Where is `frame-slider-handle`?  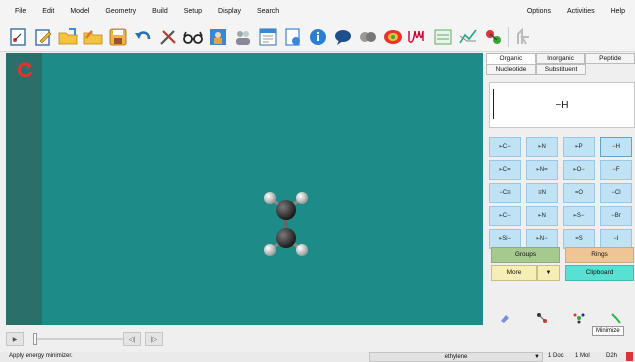 frame-slider-handle is located at coordinates (35, 339).